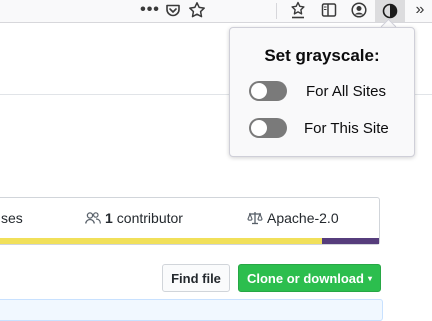  Describe the element at coordinates (303, 218) in the screenshot. I see `license-name: Apache-2.0` at that location.